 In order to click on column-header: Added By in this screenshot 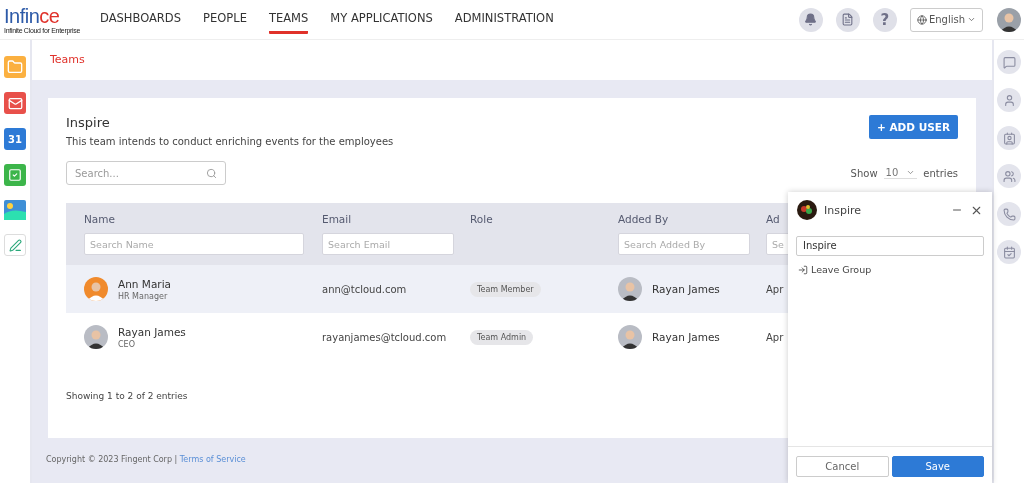, I will do `click(644, 219)`.